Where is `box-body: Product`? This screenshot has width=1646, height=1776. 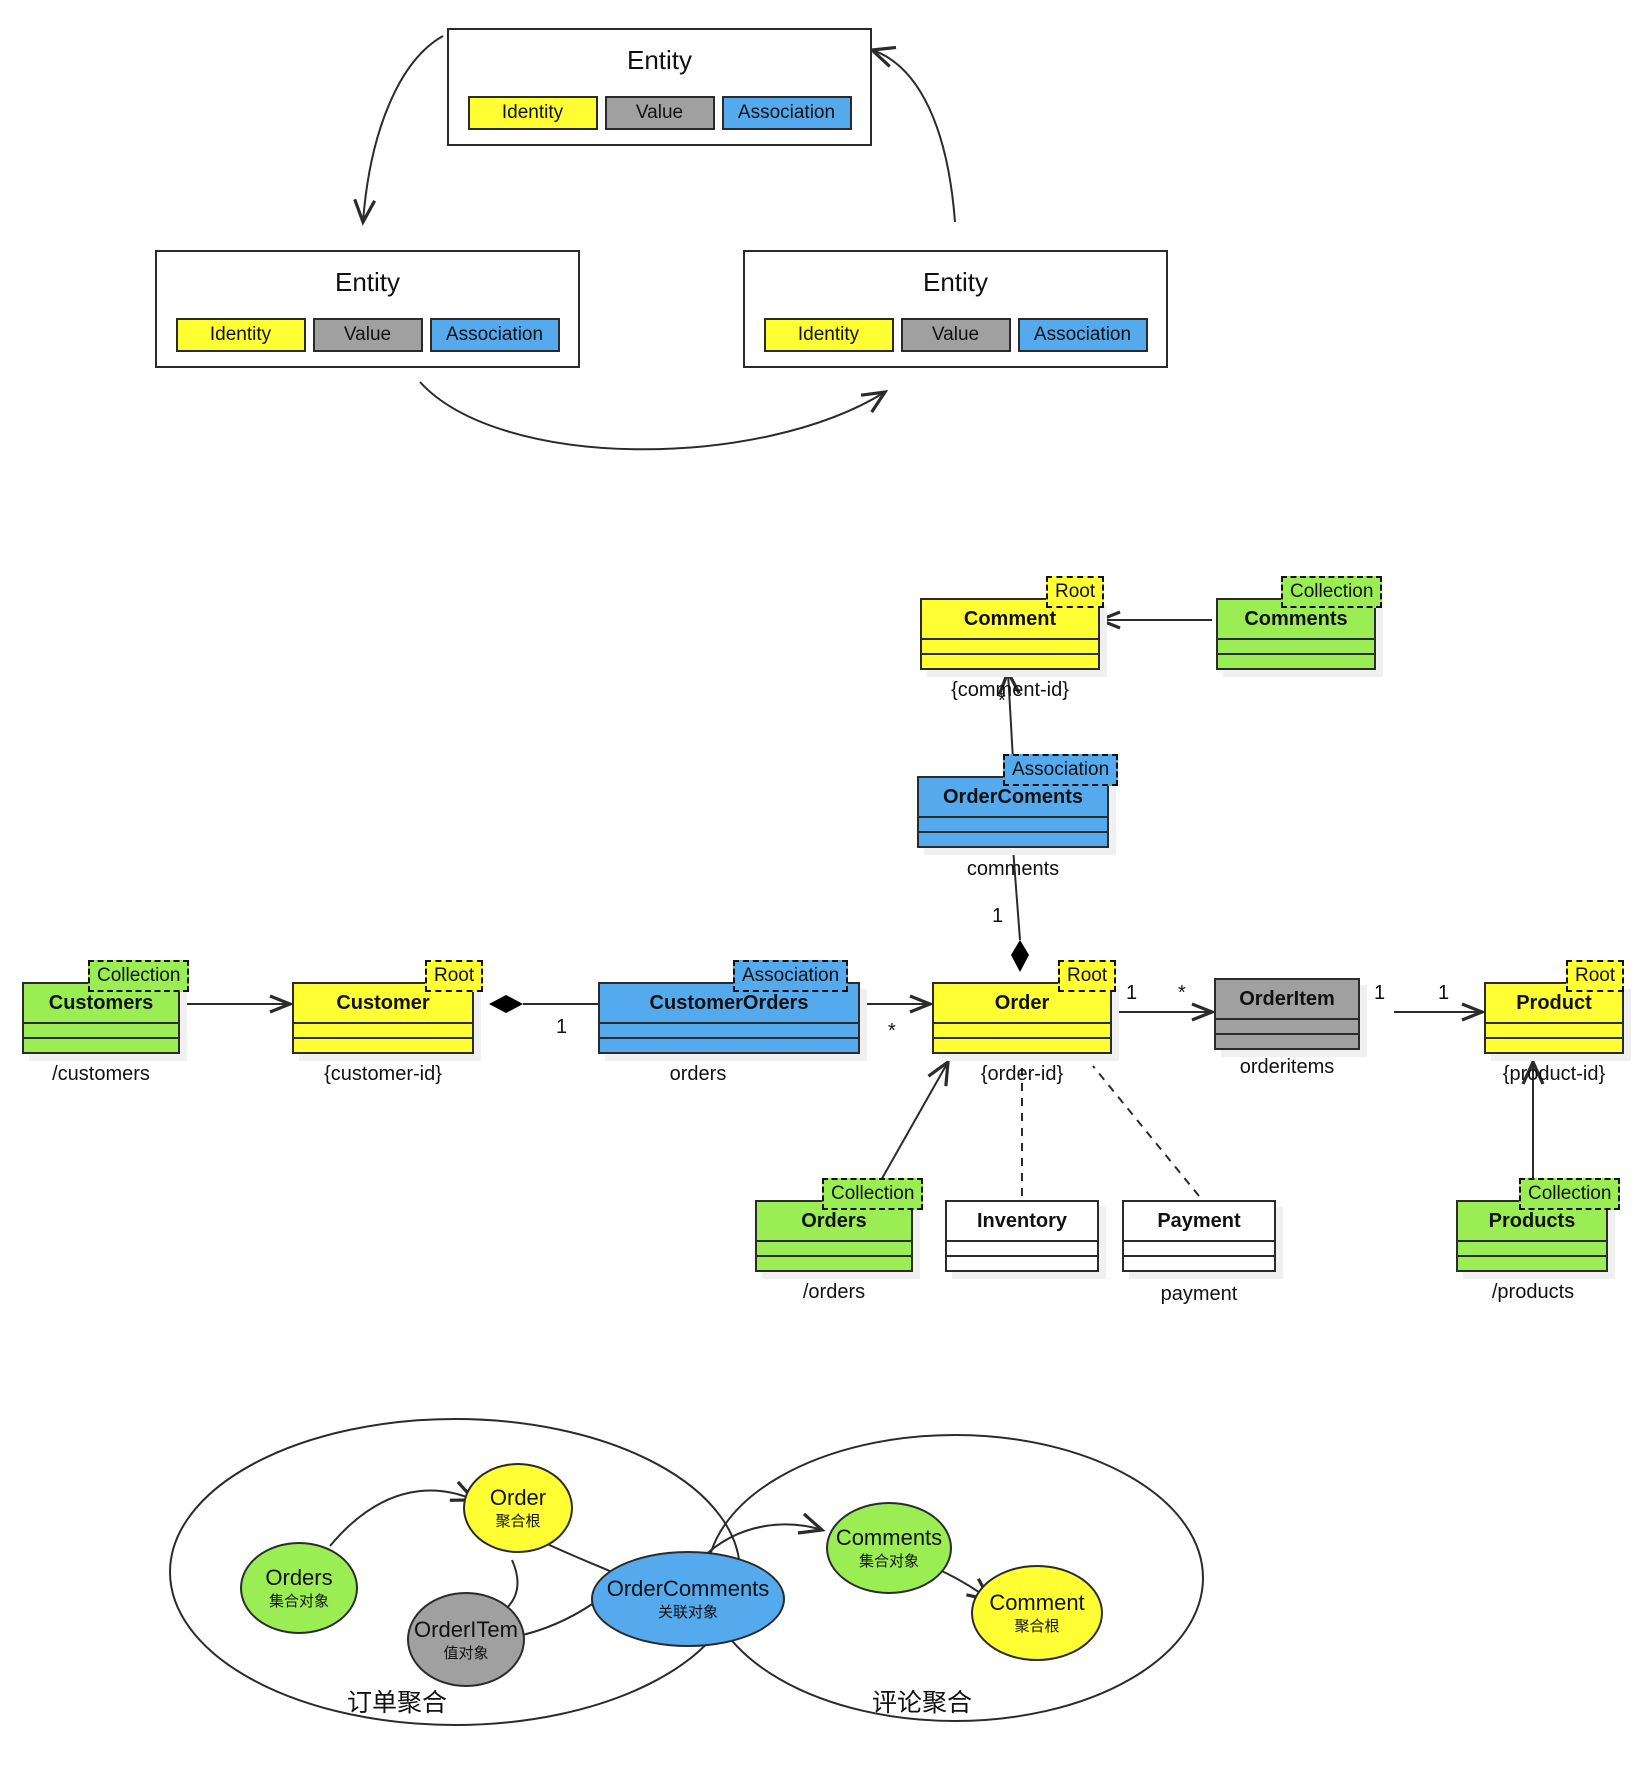
box-body: Product is located at coordinates (1554, 1018).